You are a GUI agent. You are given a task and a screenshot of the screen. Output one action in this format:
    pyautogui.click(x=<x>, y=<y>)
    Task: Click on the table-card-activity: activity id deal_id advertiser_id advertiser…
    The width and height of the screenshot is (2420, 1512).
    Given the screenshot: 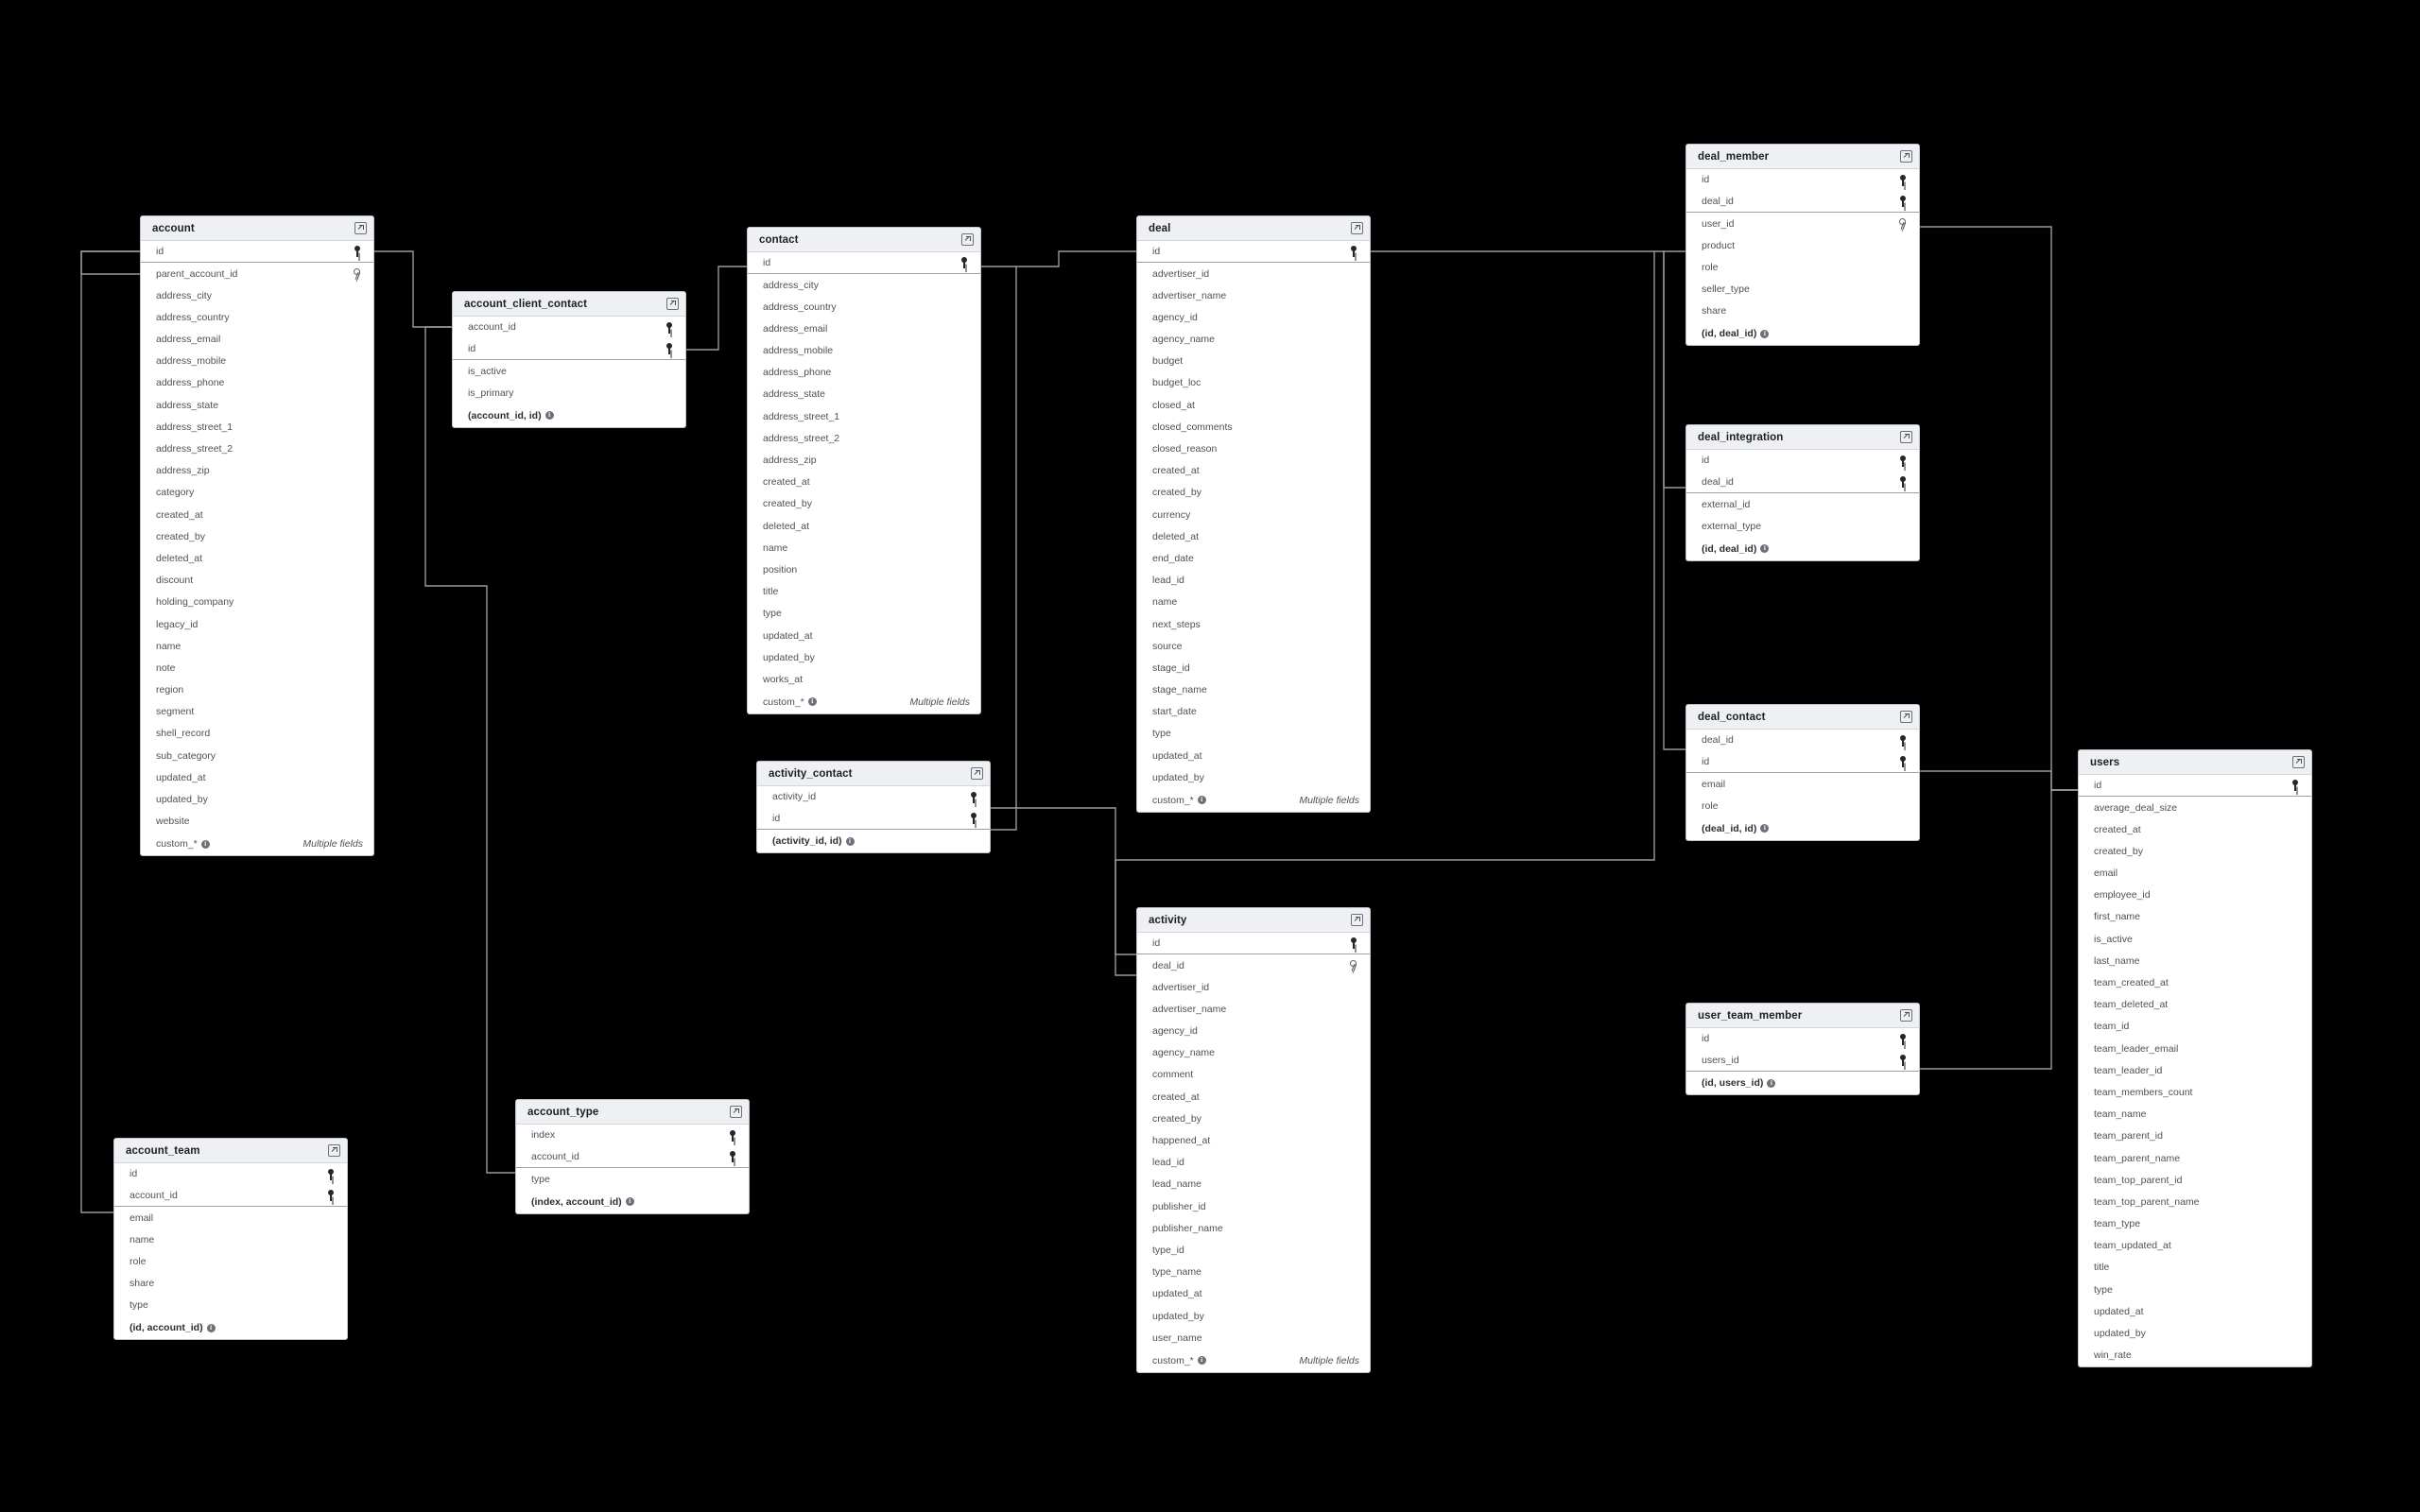 What is the action you would take?
    pyautogui.click(x=1253, y=1140)
    